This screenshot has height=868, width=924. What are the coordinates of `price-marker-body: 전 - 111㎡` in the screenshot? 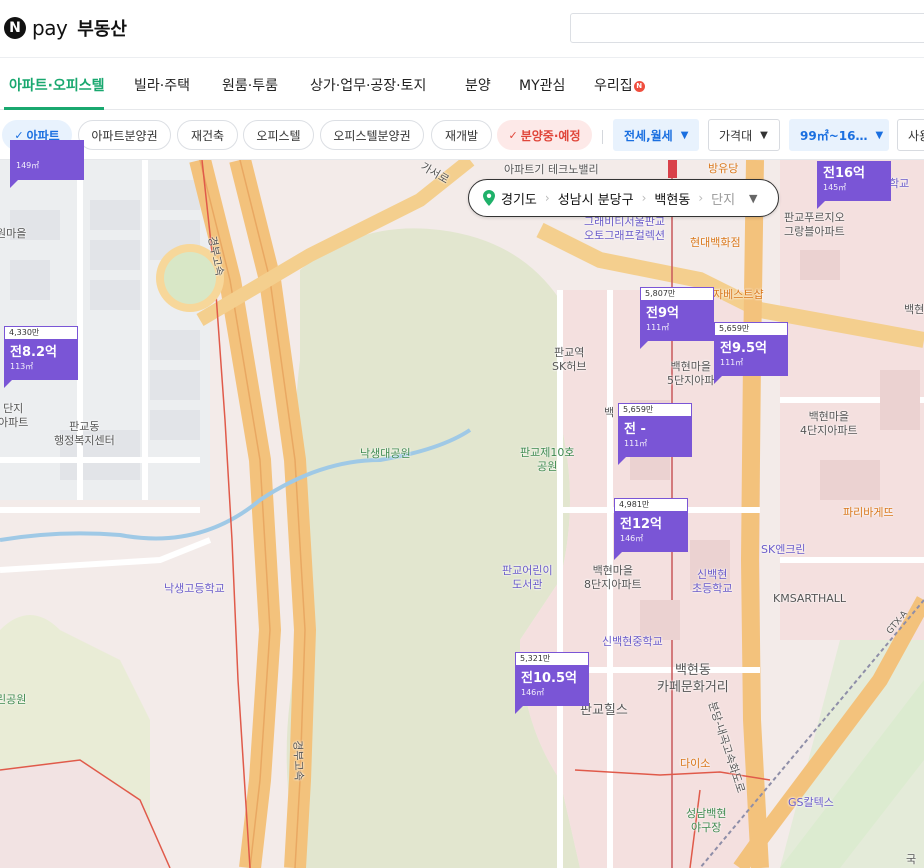 It's located at (655, 437).